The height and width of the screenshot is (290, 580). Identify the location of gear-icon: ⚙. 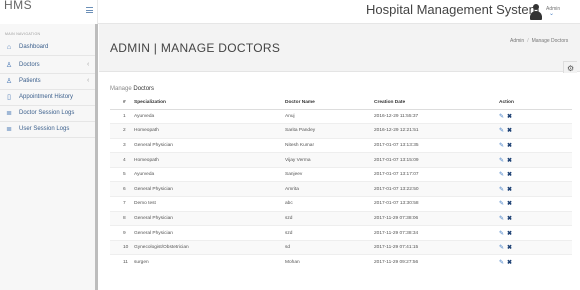
(571, 68).